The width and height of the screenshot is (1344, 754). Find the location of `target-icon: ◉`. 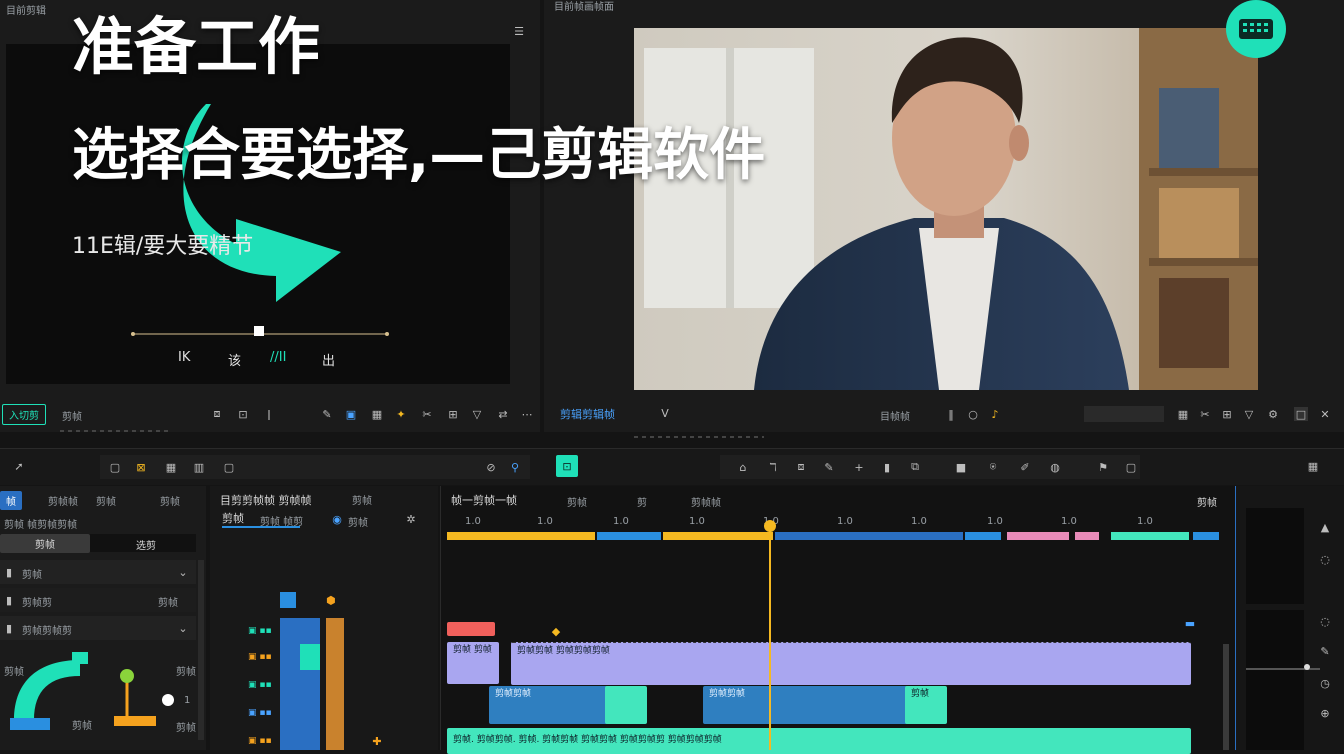

target-icon: ◉ is located at coordinates (337, 519).